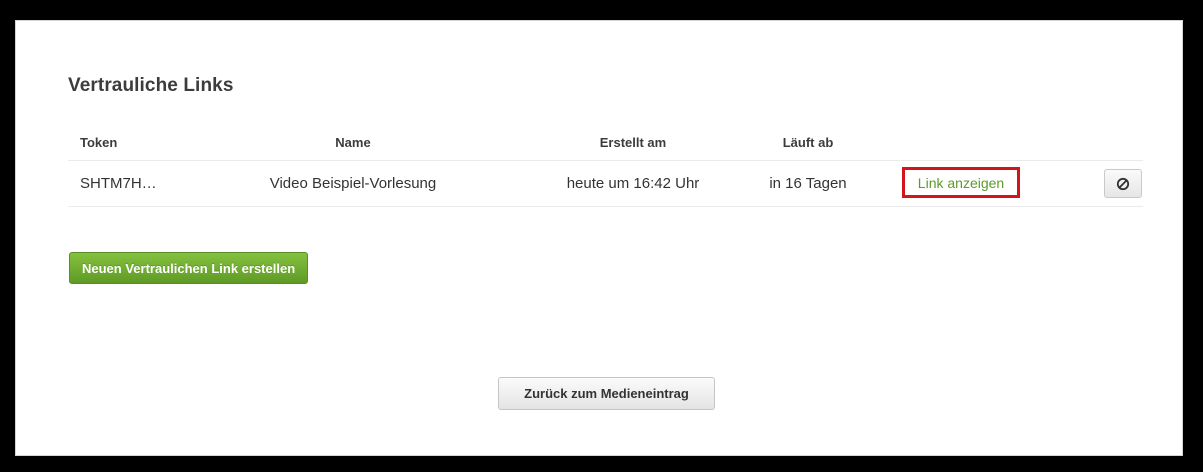 The height and width of the screenshot is (472, 1203). What do you see at coordinates (353, 142) in the screenshot?
I see `column-header-name: Name` at bounding box center [353, 142].